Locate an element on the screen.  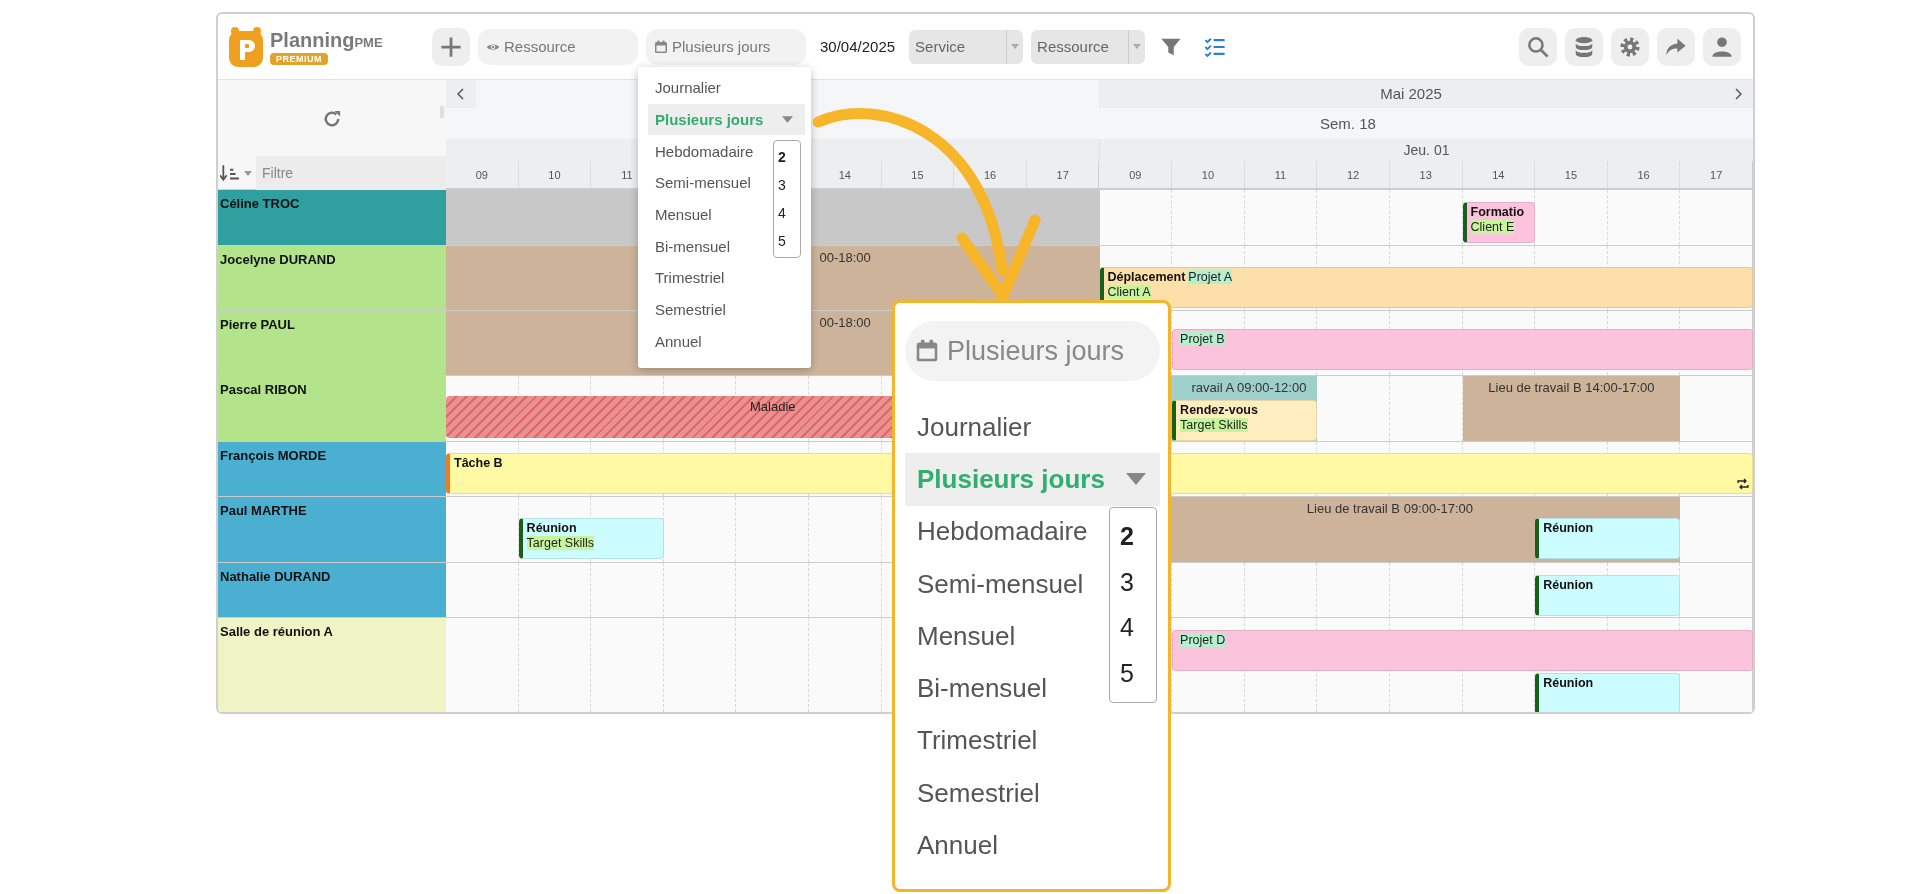
event-title: Tâche B is located at coordinates (478, 463).